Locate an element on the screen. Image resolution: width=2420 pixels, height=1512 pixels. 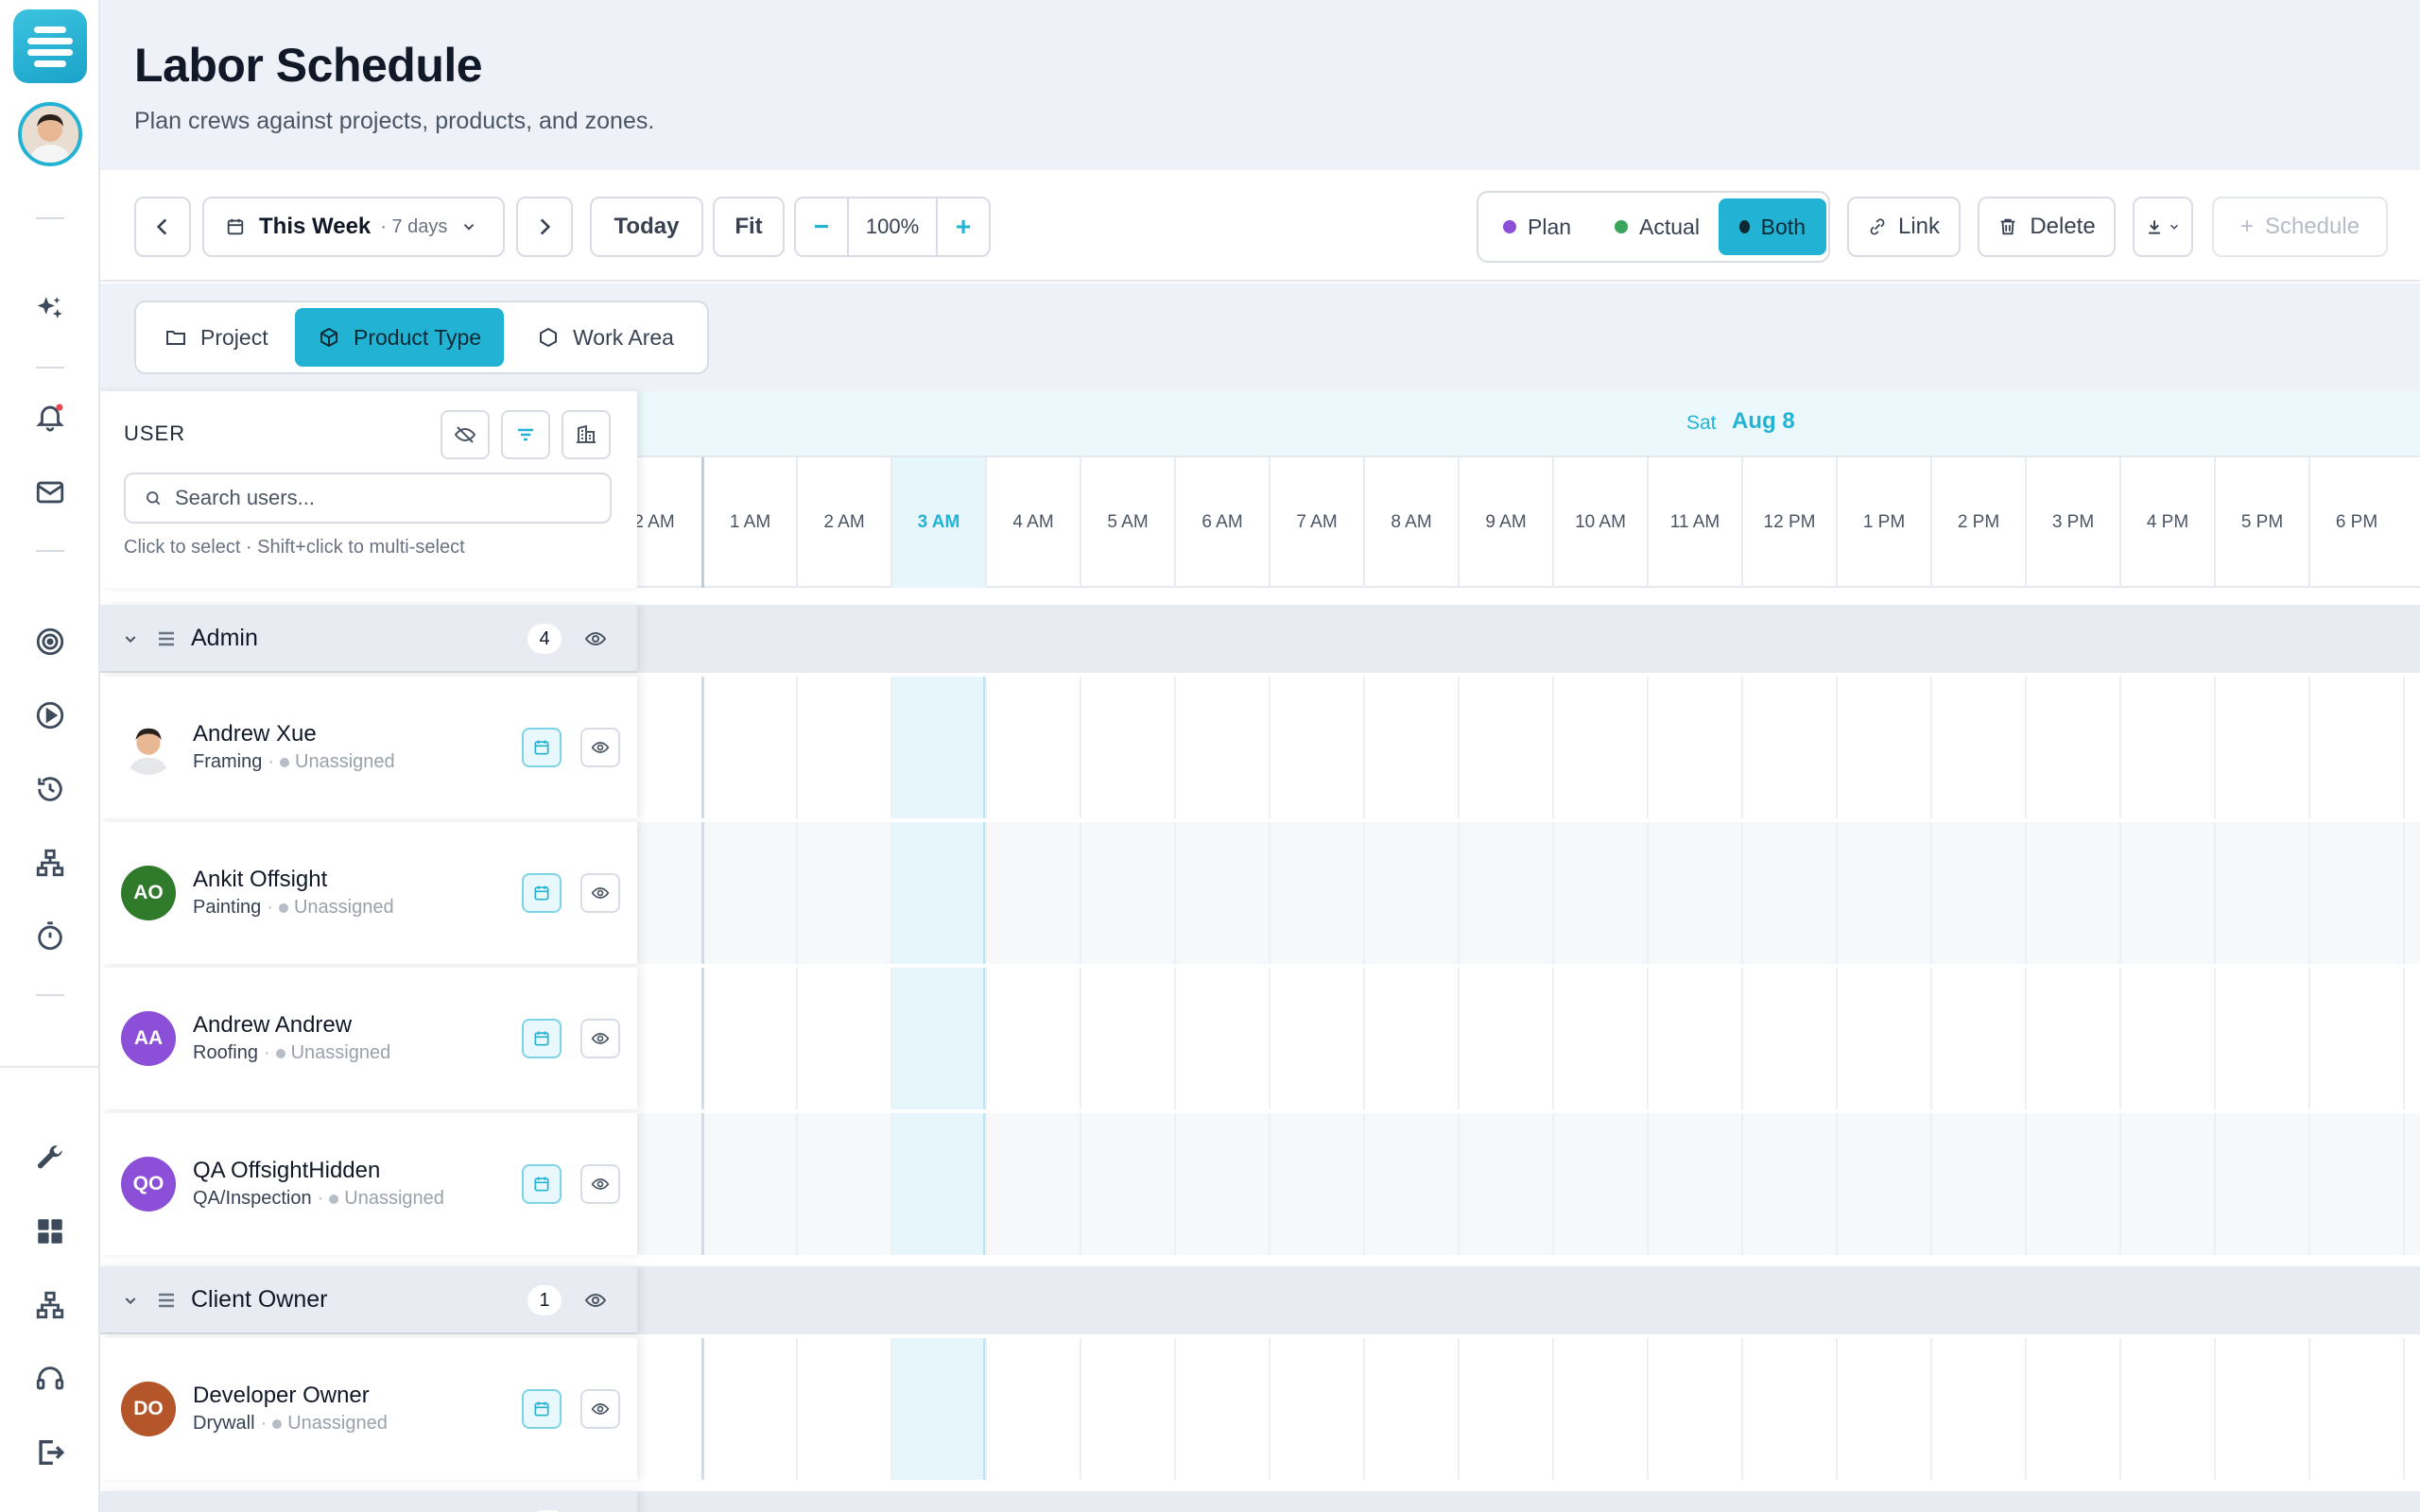
zoom-in-button: + is located at coordinates (963, 226).